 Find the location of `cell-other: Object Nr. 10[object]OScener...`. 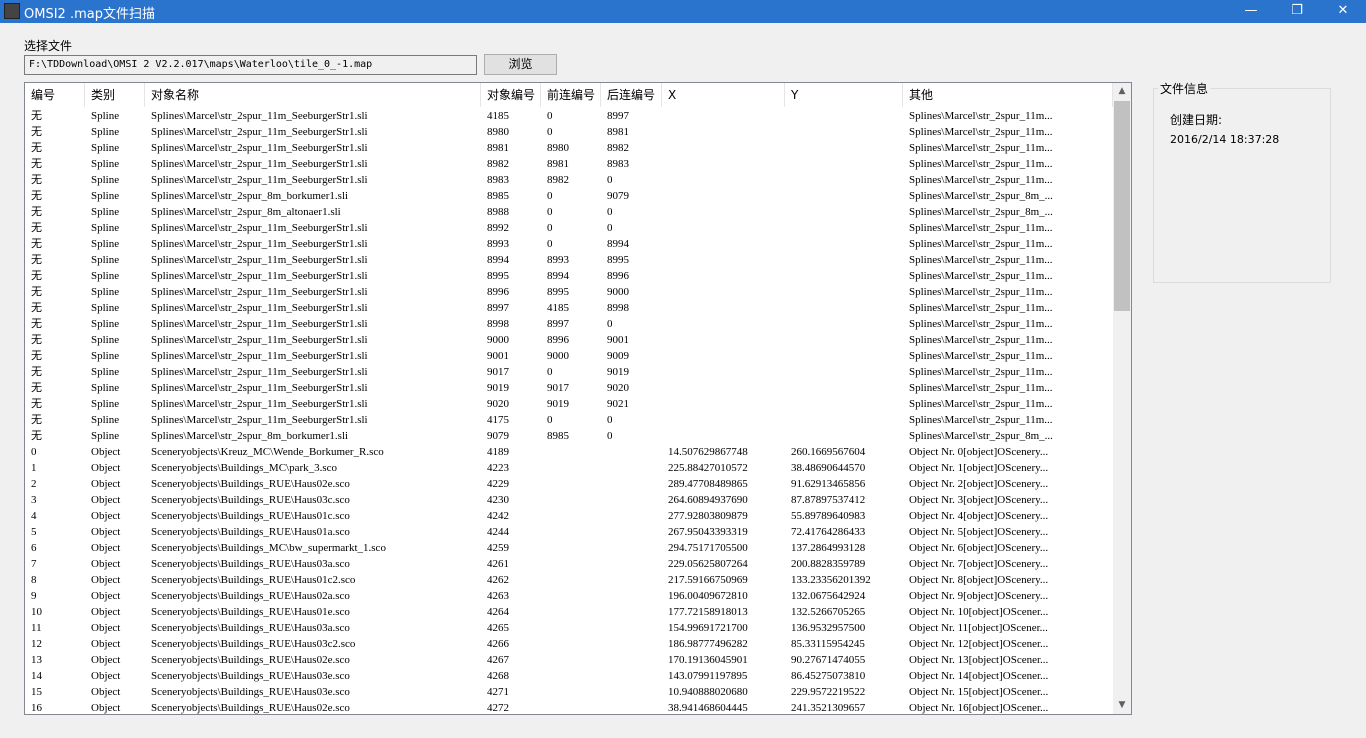

cell-other: Object Nr. 10[object]OScener... is located at coordinates (979, 612).